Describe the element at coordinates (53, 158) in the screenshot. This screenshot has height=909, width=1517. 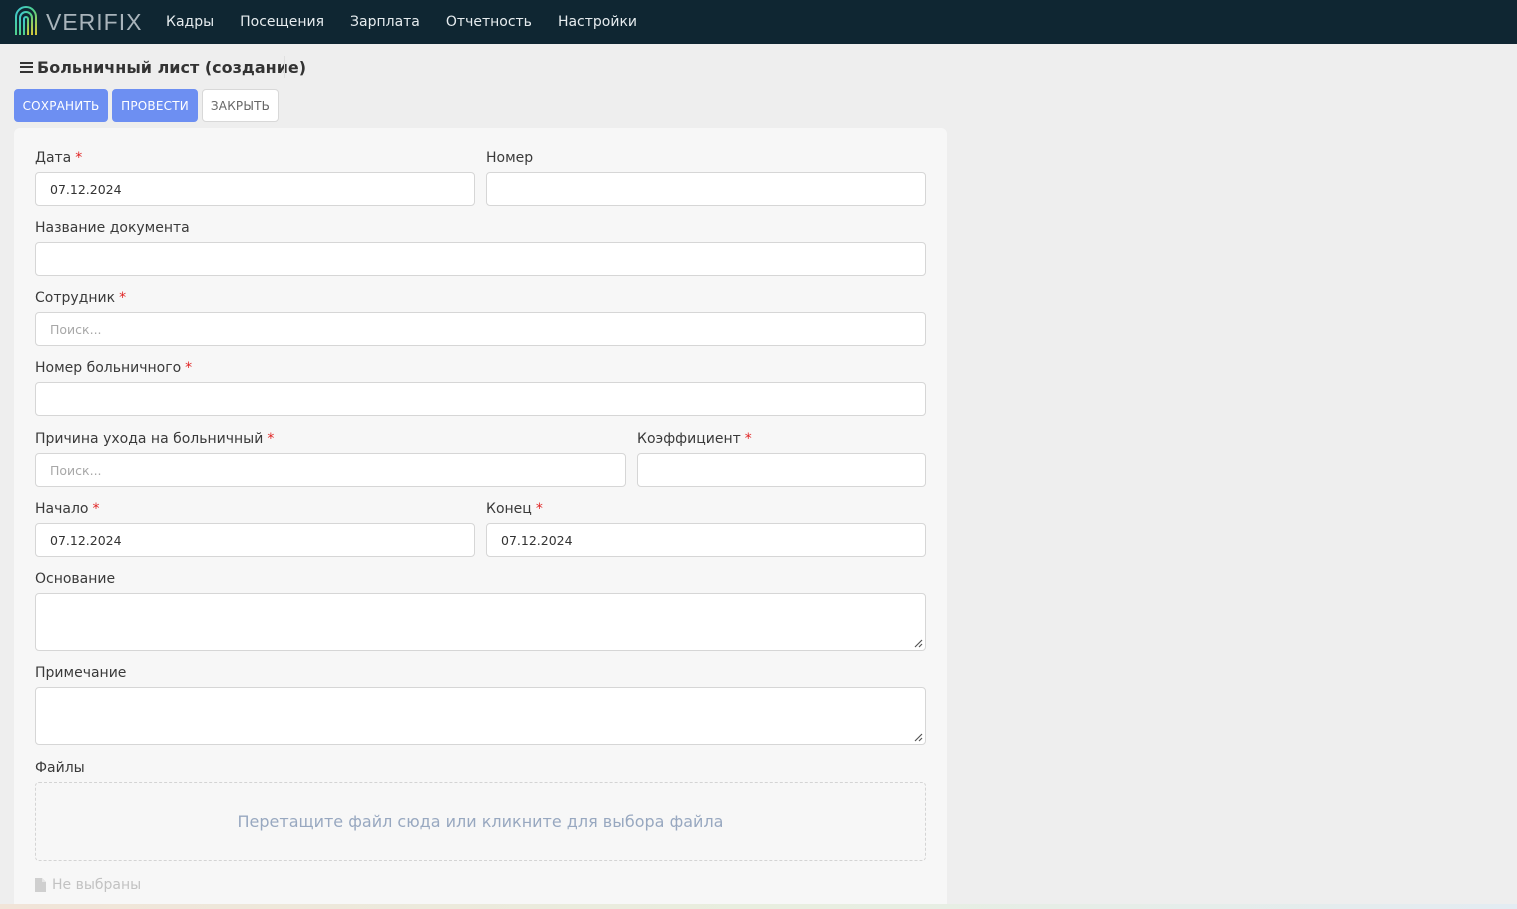
I see `date-label-text: Дата` at that location.